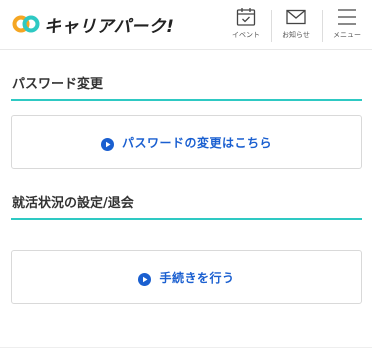 The height and width of the screenshot is (349, 372). I want to click on procedure-label: 手続きを行う, so click(197, 277).